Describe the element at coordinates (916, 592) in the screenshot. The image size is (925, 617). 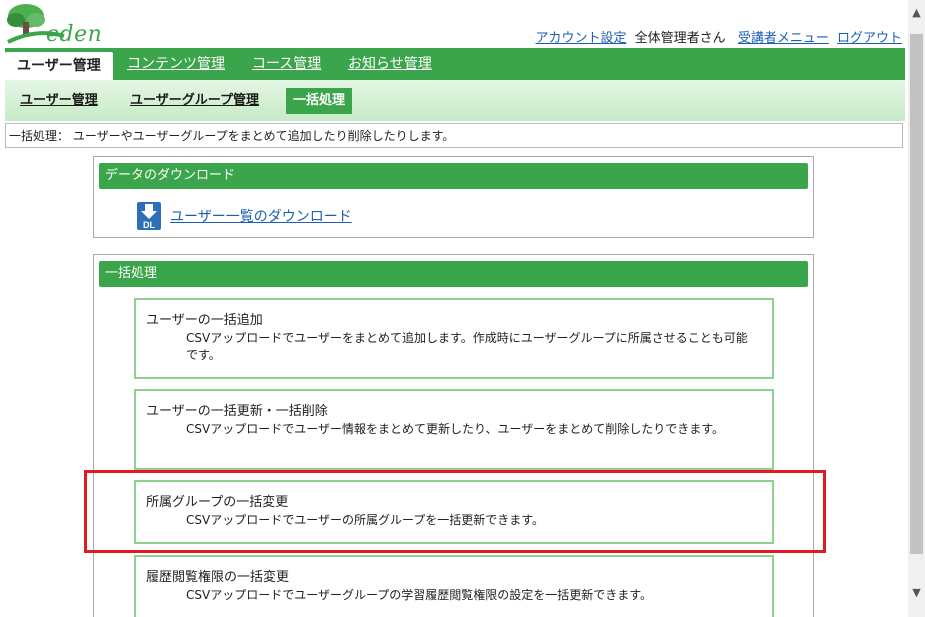
I see `scroll-down-icon: ▼` at that location.